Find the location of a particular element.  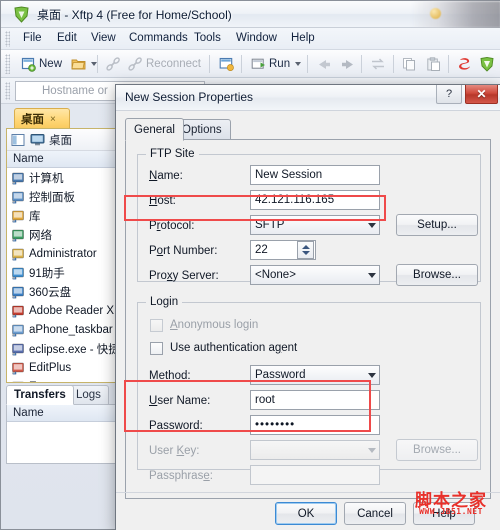

list-item-label: EditPlus is located at coordinates (50, 367).